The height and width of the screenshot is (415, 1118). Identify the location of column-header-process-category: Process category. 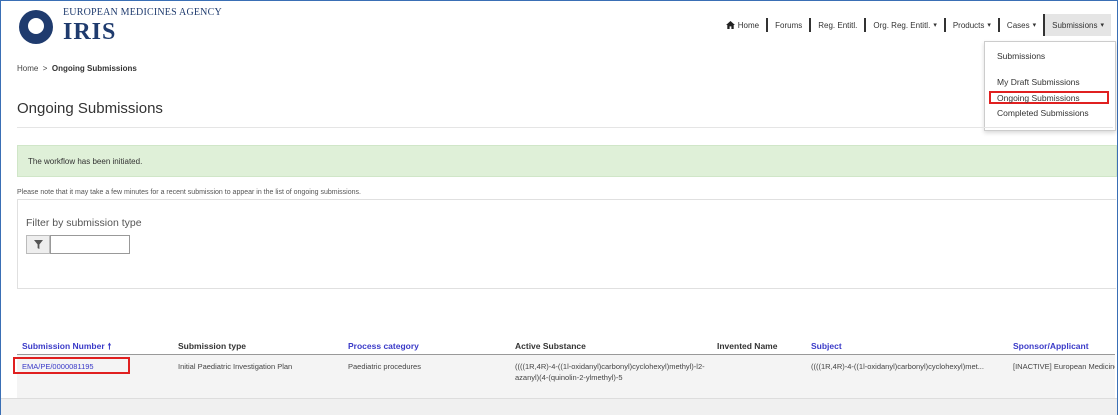
(383, 346).